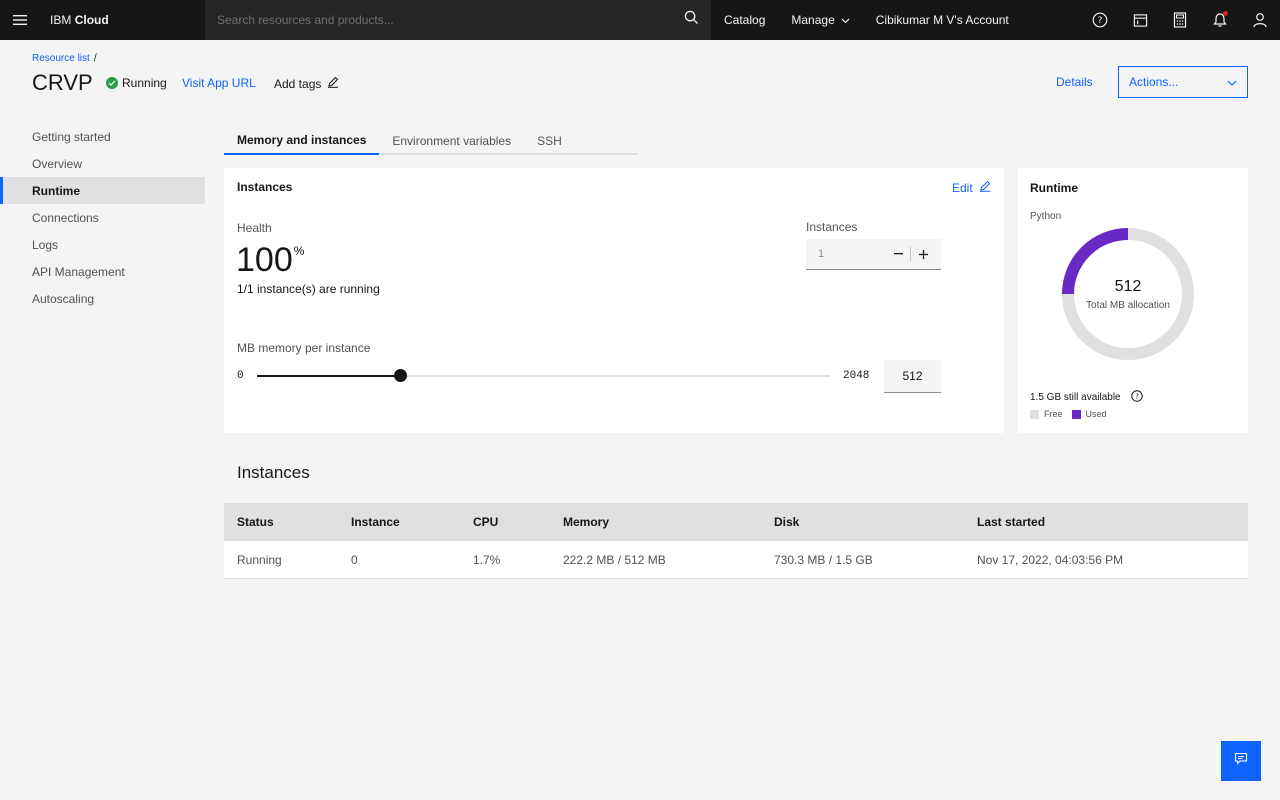  What do you see at coordinates (127, 20) in the screenshot?
I see `brand-logo: IBM Cloud` at bounding box center [127, 20].